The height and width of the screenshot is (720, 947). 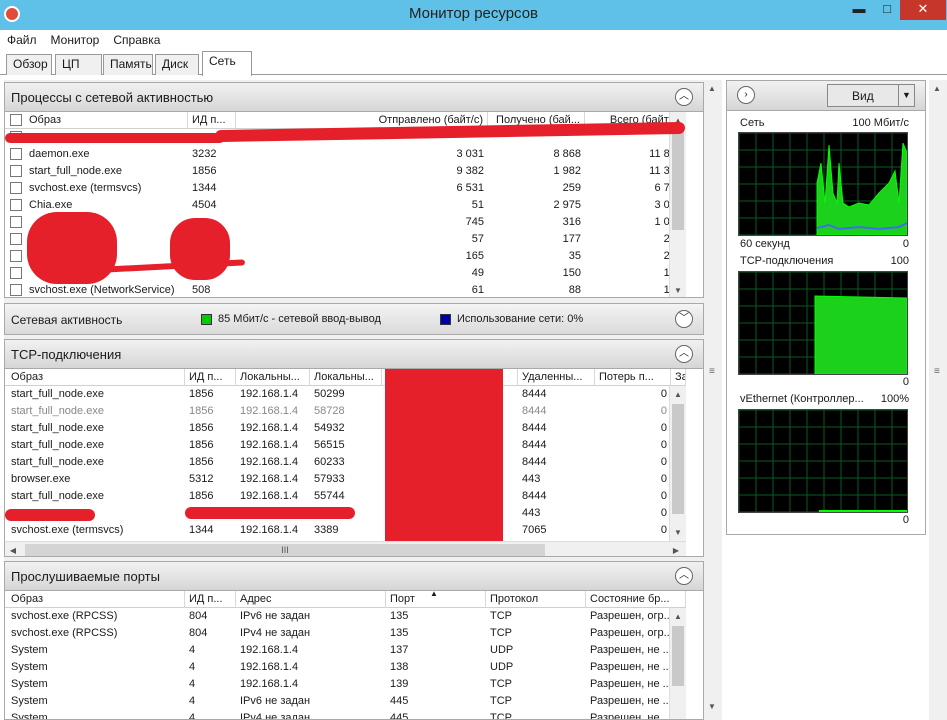 I want to click on graph-tcp-title: TCP-подключения, so click(x=787, y=261).